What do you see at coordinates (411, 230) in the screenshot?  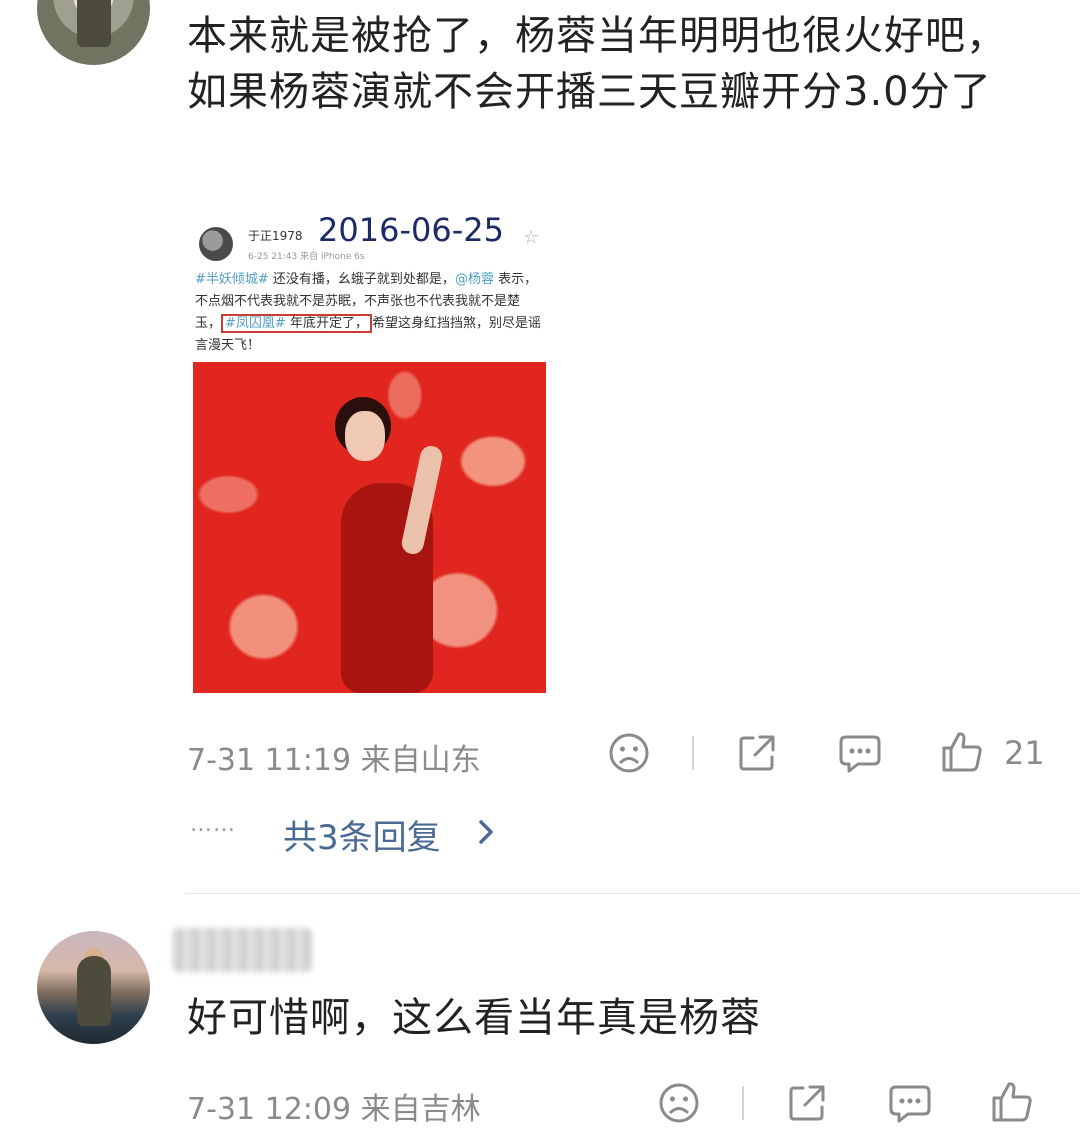 I see `post-date-overlay: 2016-06-25` at bounding box center [411, 230].